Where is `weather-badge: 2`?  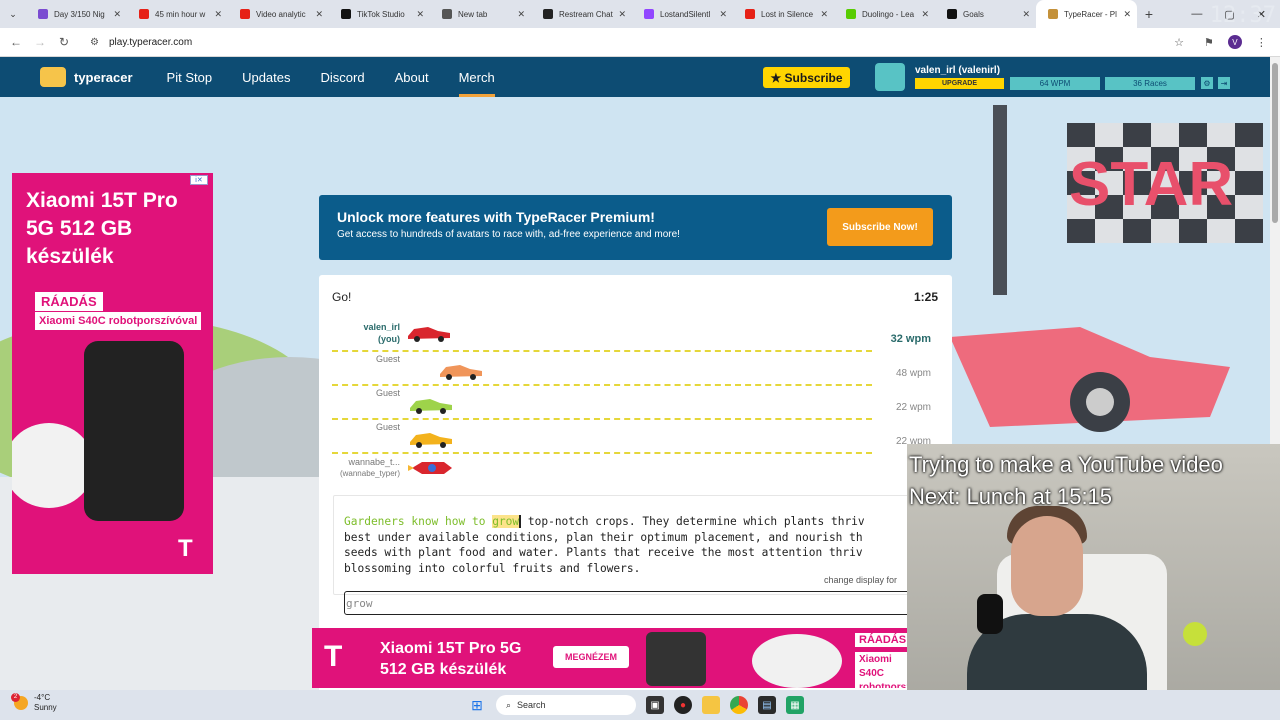 weather-badge: 2 is located at coordinates (15, 697).